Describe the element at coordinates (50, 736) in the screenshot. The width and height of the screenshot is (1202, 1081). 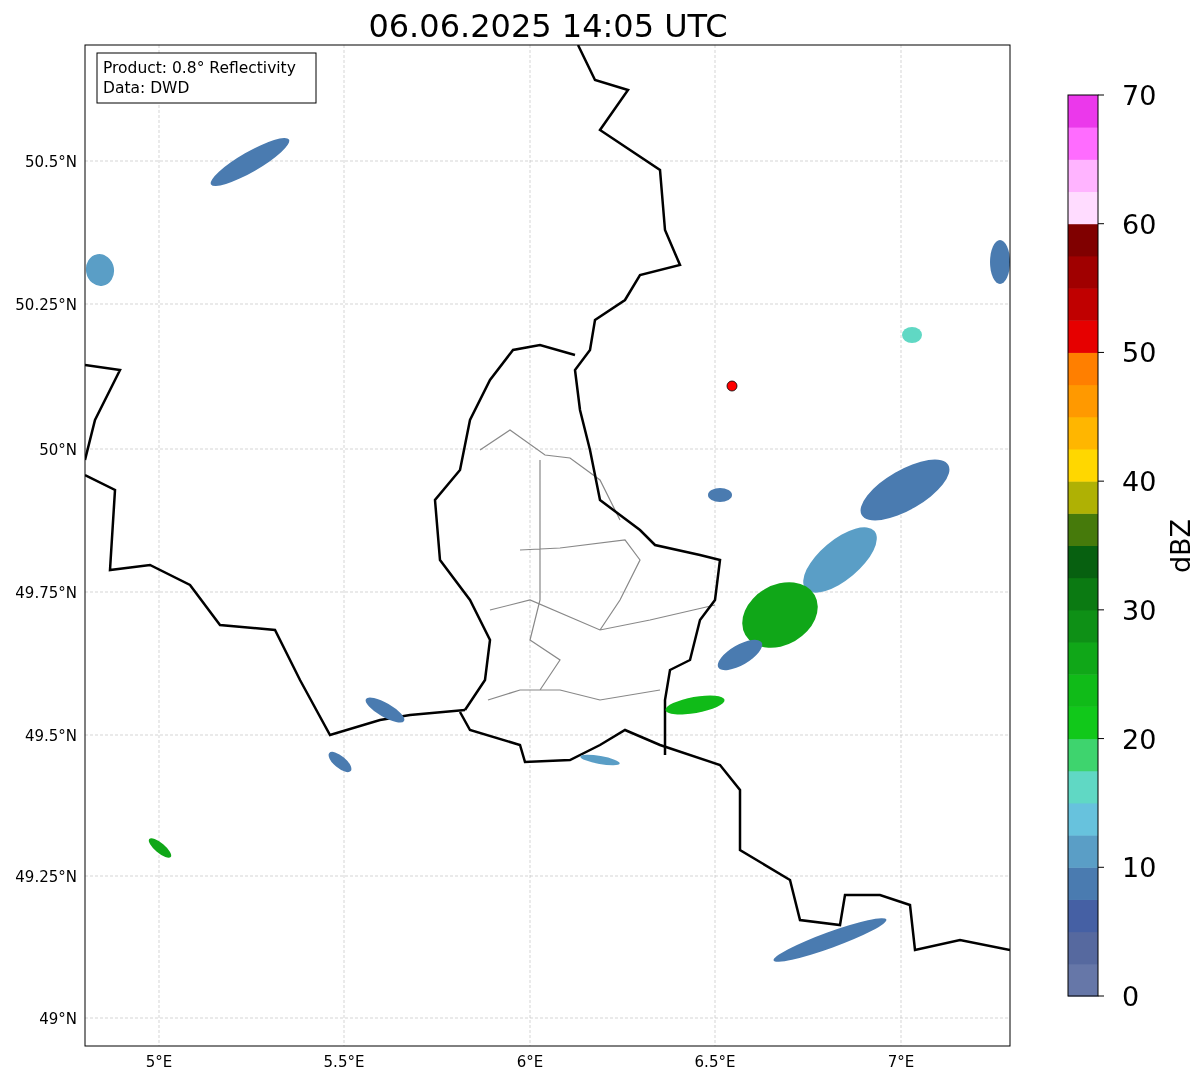
I see `y-tick-label: 49.5°N` at that location.